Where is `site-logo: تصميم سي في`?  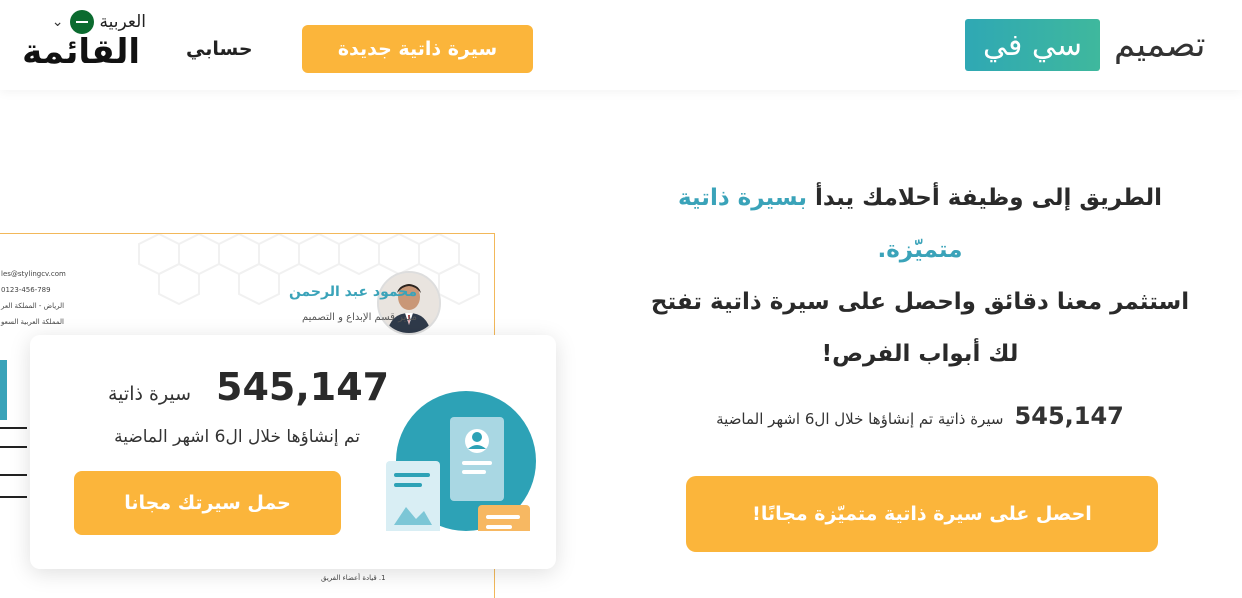
site-logo: تصميم سي في is located at coordinates (1085, 45).